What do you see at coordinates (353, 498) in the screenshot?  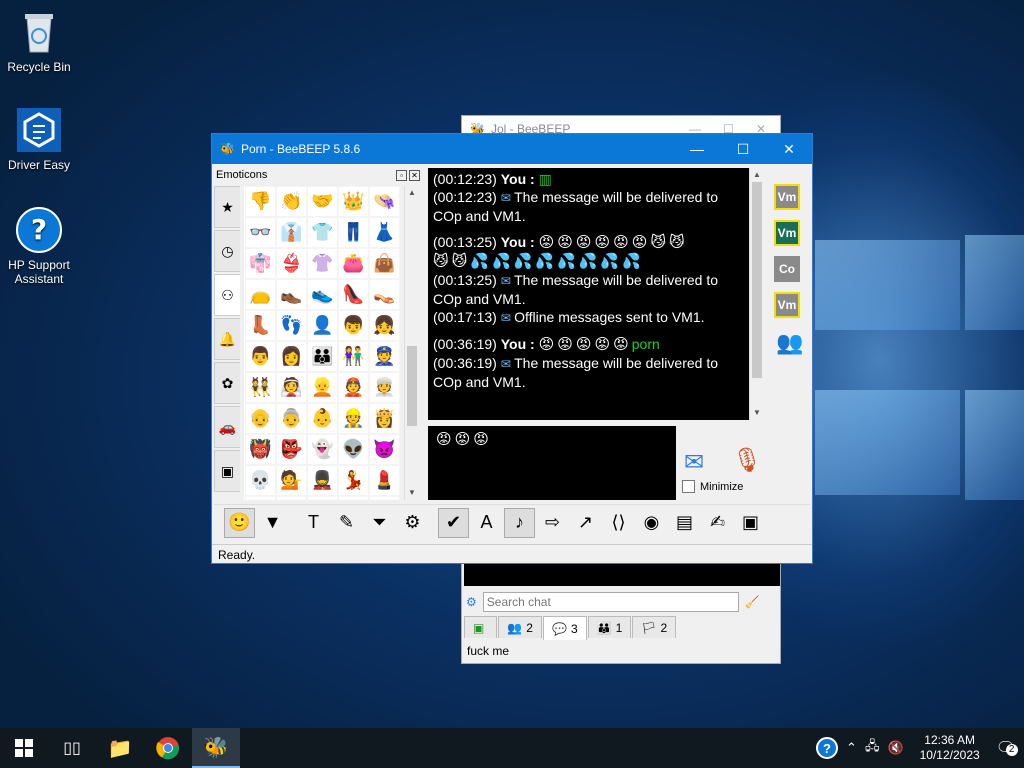 I see `emoticon-cell: 💋` at bounding box center [353, 498].